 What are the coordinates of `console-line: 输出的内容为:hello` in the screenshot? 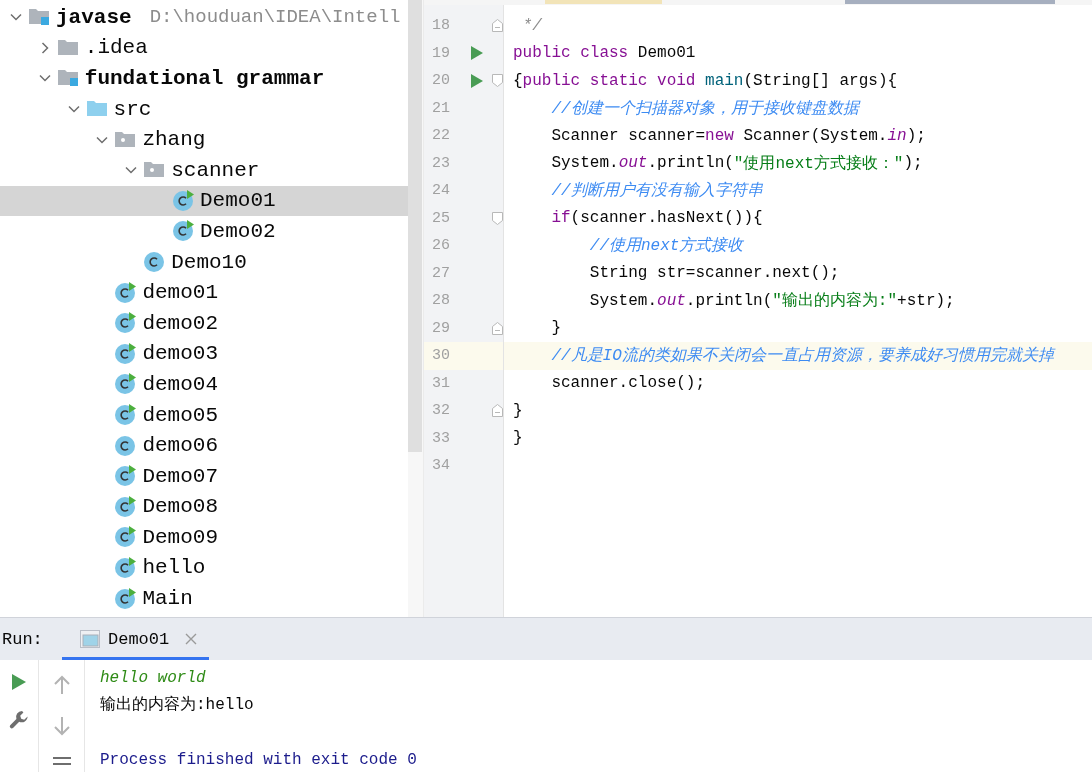 It's located at (177, 705).